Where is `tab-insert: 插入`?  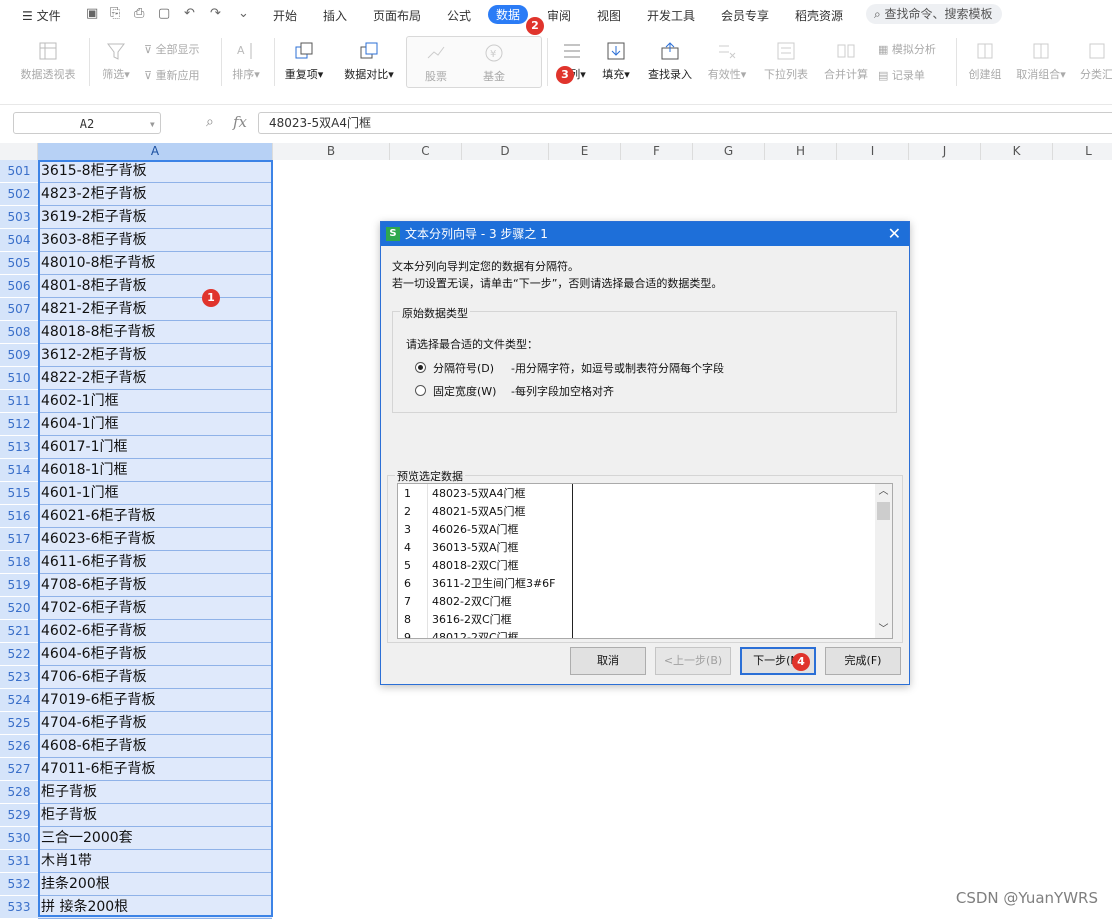
tab-insert: 插入 is located at coordinates (335, 15).